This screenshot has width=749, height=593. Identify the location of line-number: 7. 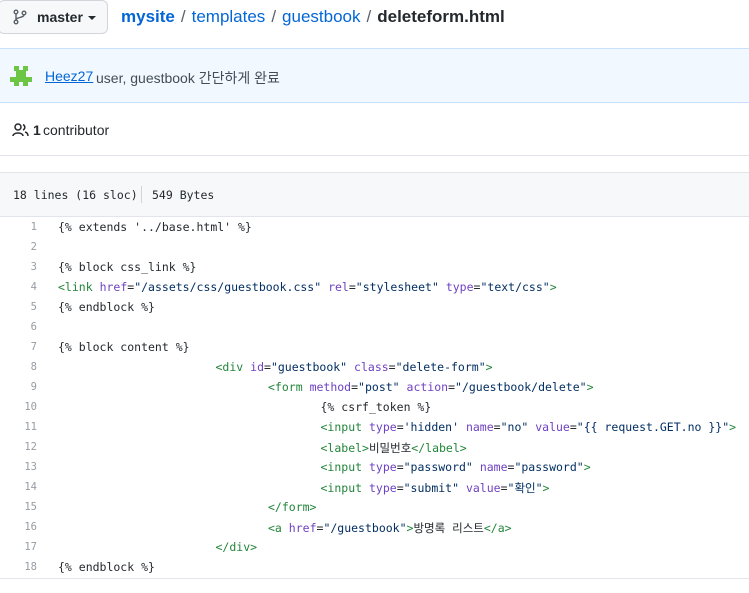
(18, 347).